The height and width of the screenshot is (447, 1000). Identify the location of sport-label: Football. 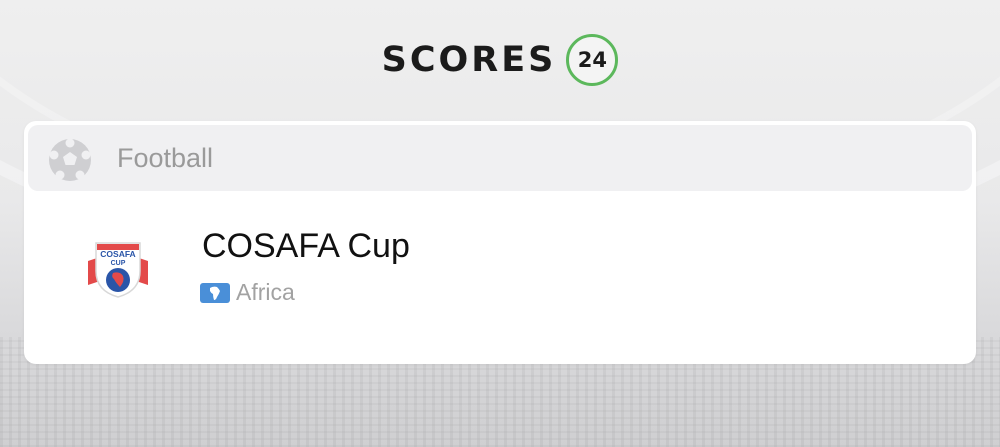
(165, 158).